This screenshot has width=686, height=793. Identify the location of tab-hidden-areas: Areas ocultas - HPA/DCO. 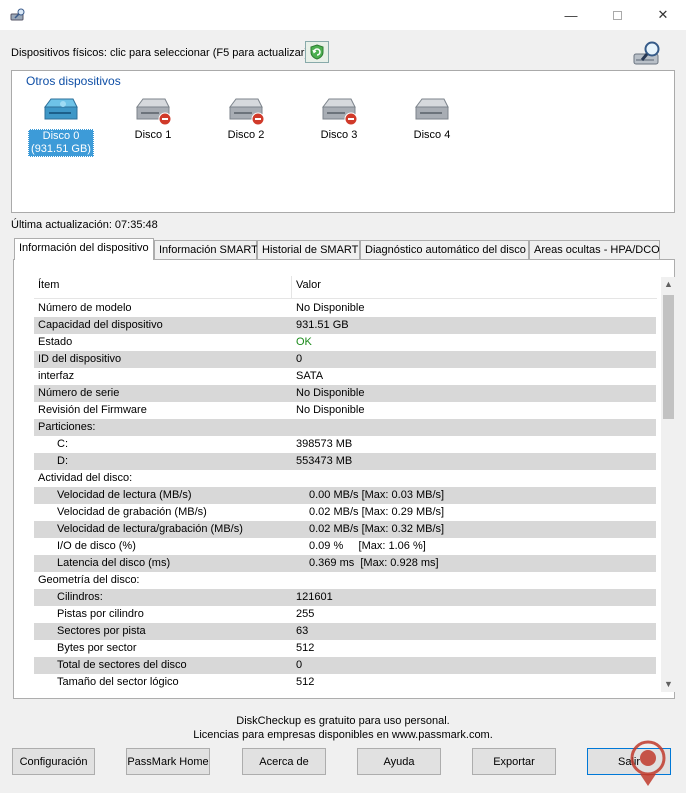
(594, 249).